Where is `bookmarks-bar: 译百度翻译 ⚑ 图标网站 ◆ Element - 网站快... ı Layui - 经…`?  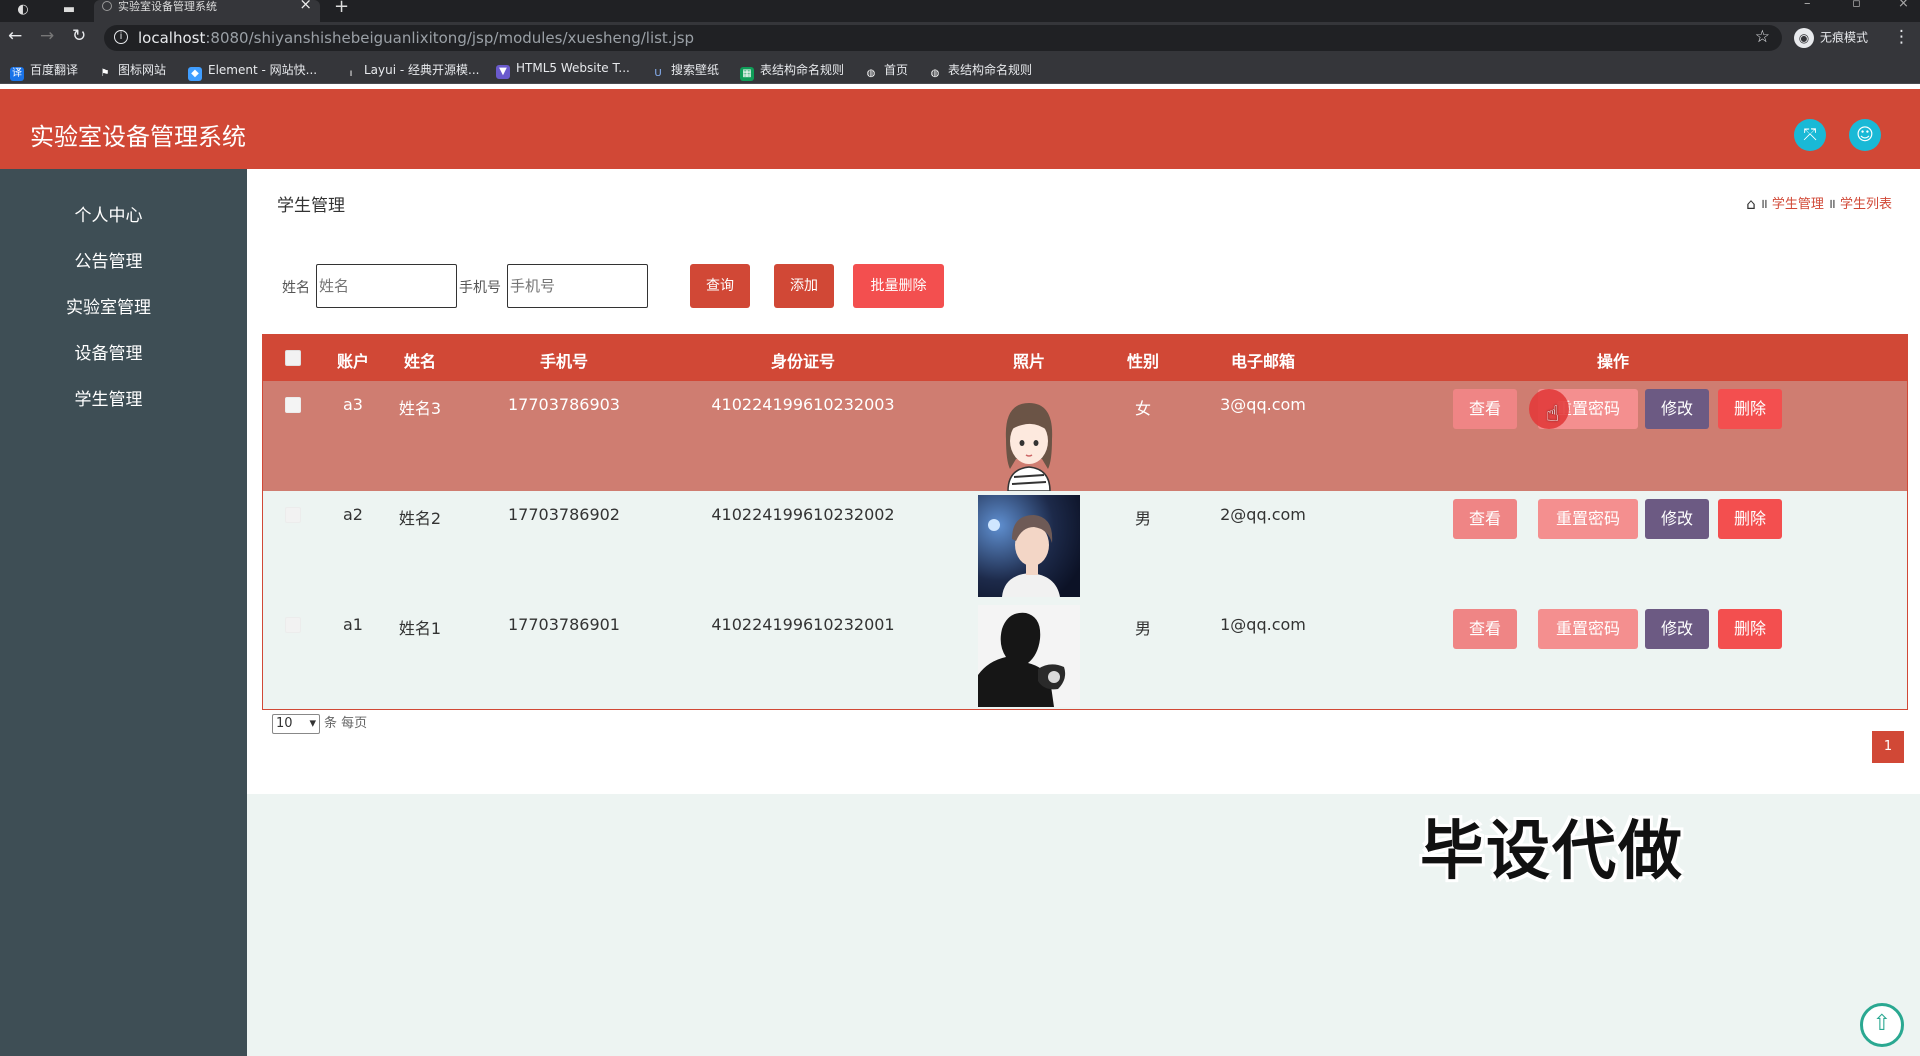 bookmarks-bar: 译百度翻译 ⚑ 图标网站 ◆ Element - 网站快... ı Layui - 经… is located at coordinates (960, 69).